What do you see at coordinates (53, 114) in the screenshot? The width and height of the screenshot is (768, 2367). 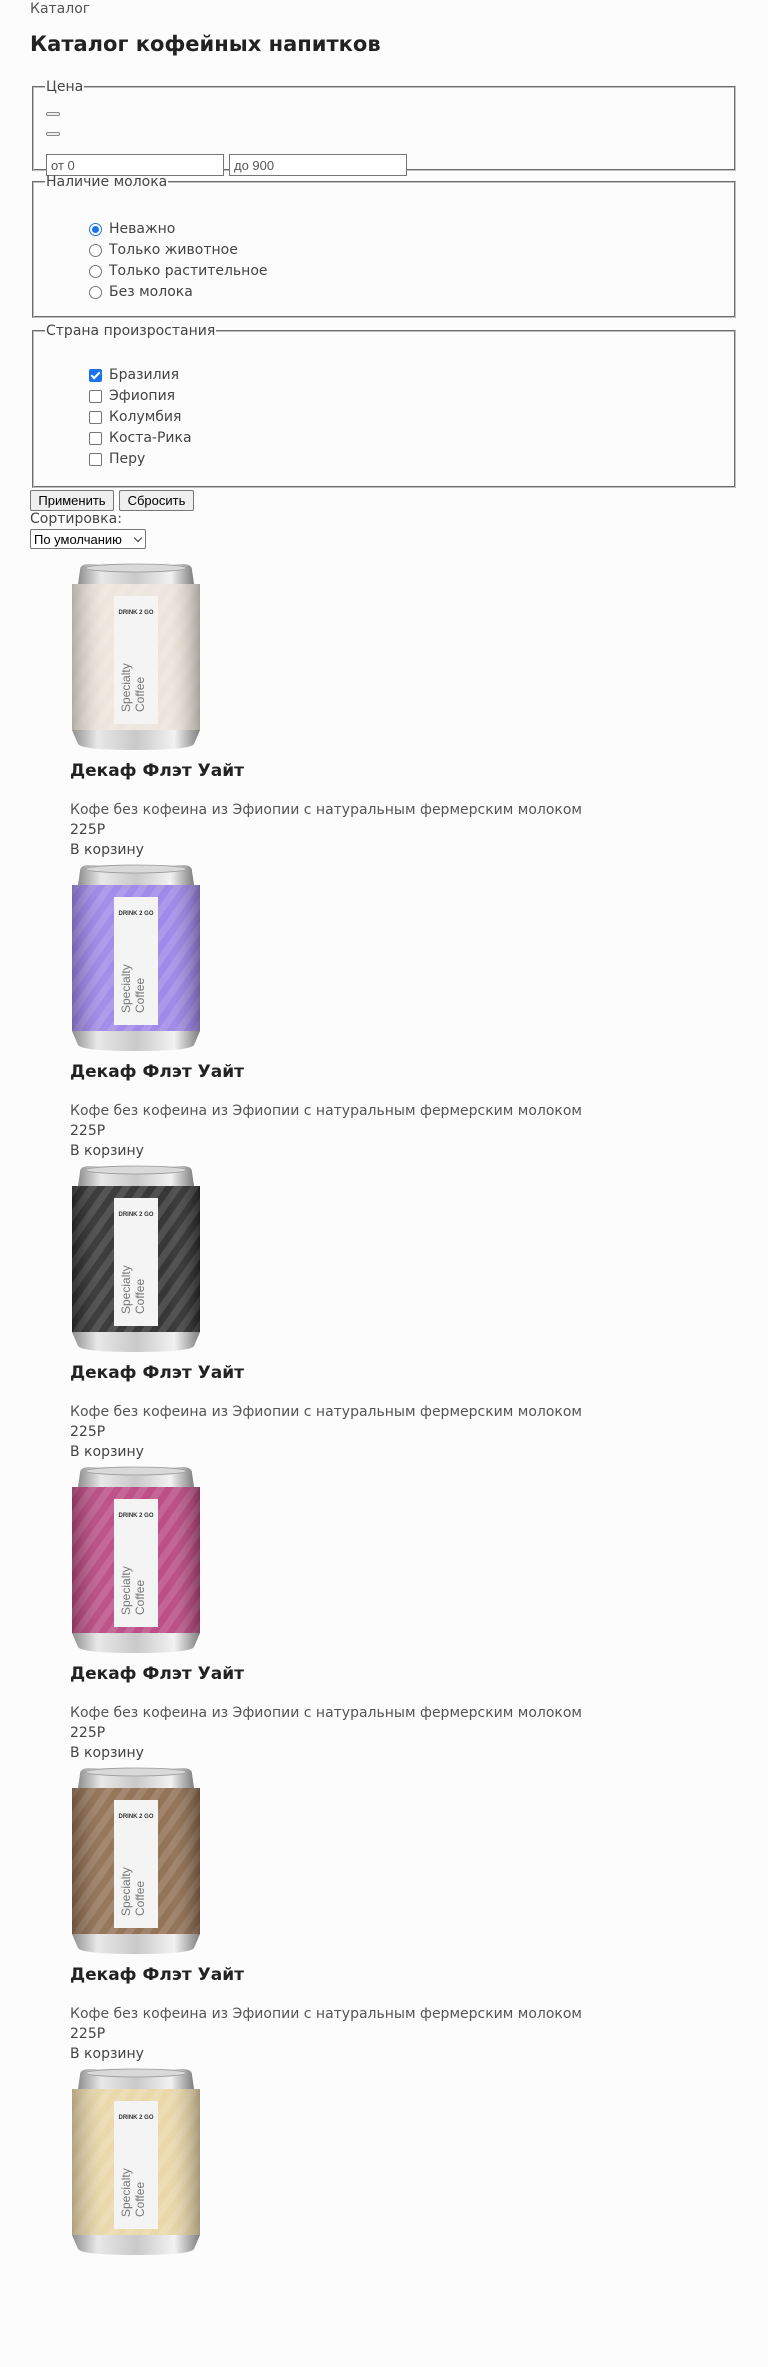 I see `price-range-min-handle` at bounding box center [53, 114].